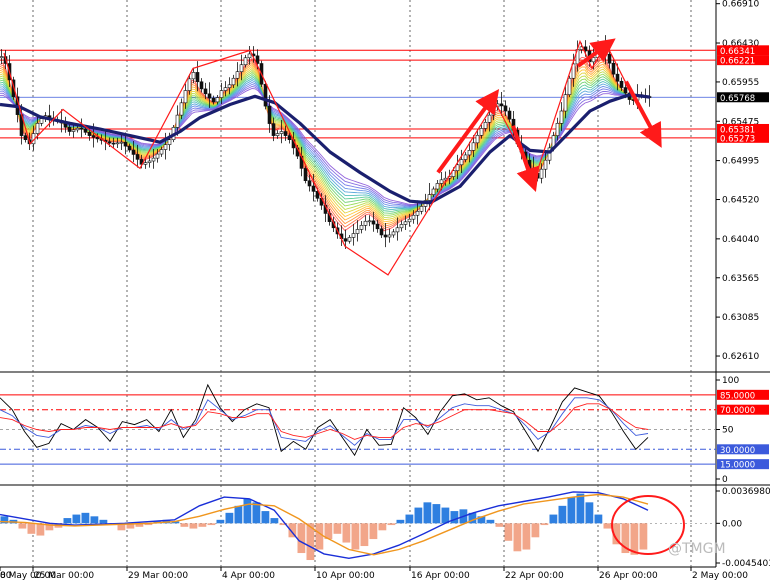 The width and height of the screenshot is (770, 585). What do you see at coordinates (728, 431) in the screenshot?
I see `oscillator-axis-label: 50` at bounding box center [728, 431].